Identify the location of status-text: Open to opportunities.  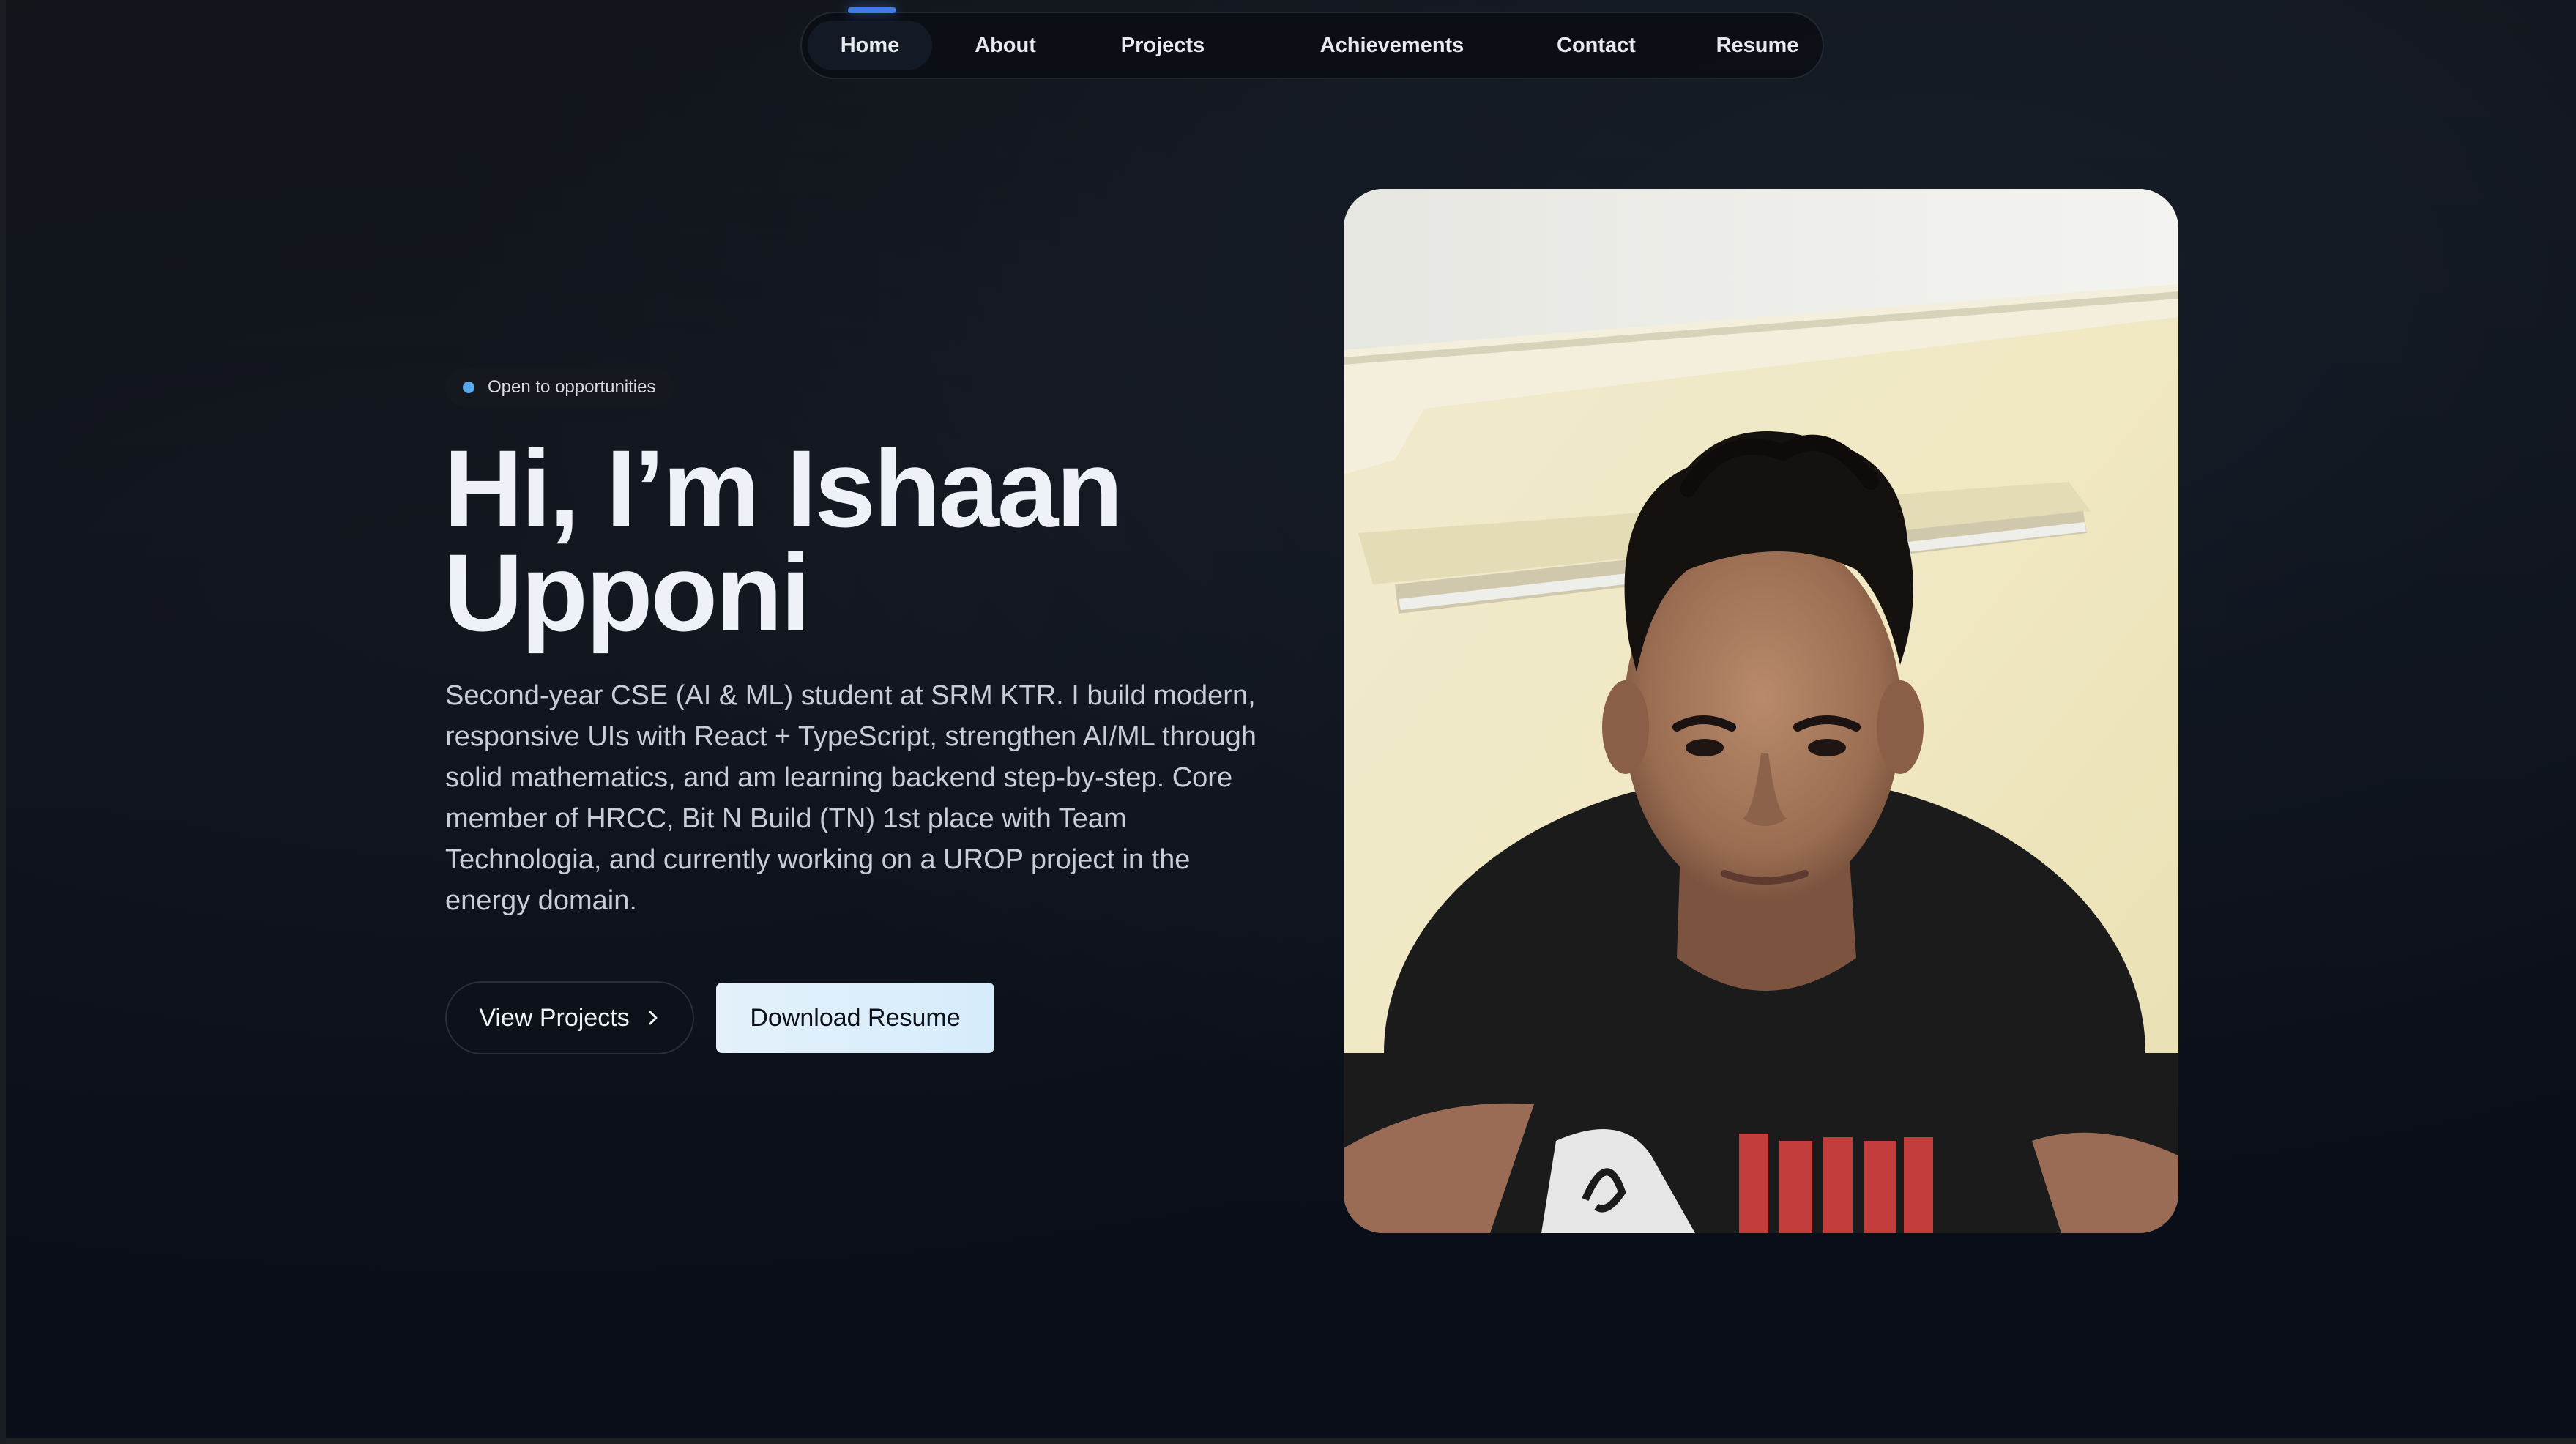
(572, 387).